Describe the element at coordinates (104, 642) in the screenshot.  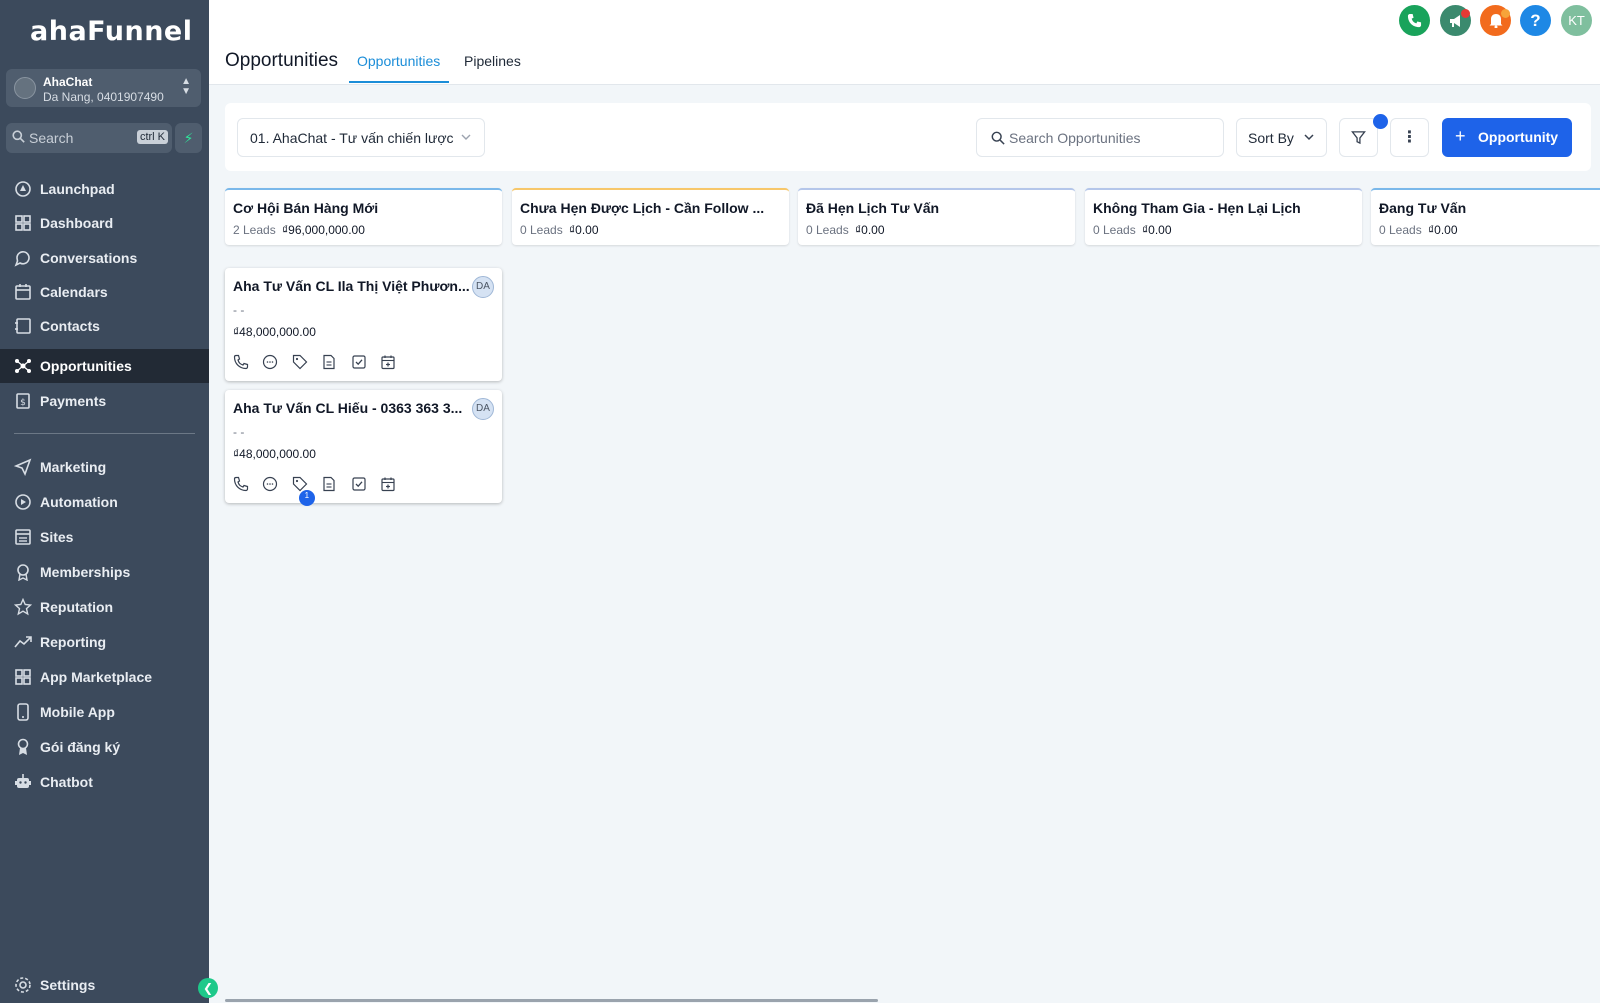
I see `sidebar-item-reporting: Reporting` at that location.